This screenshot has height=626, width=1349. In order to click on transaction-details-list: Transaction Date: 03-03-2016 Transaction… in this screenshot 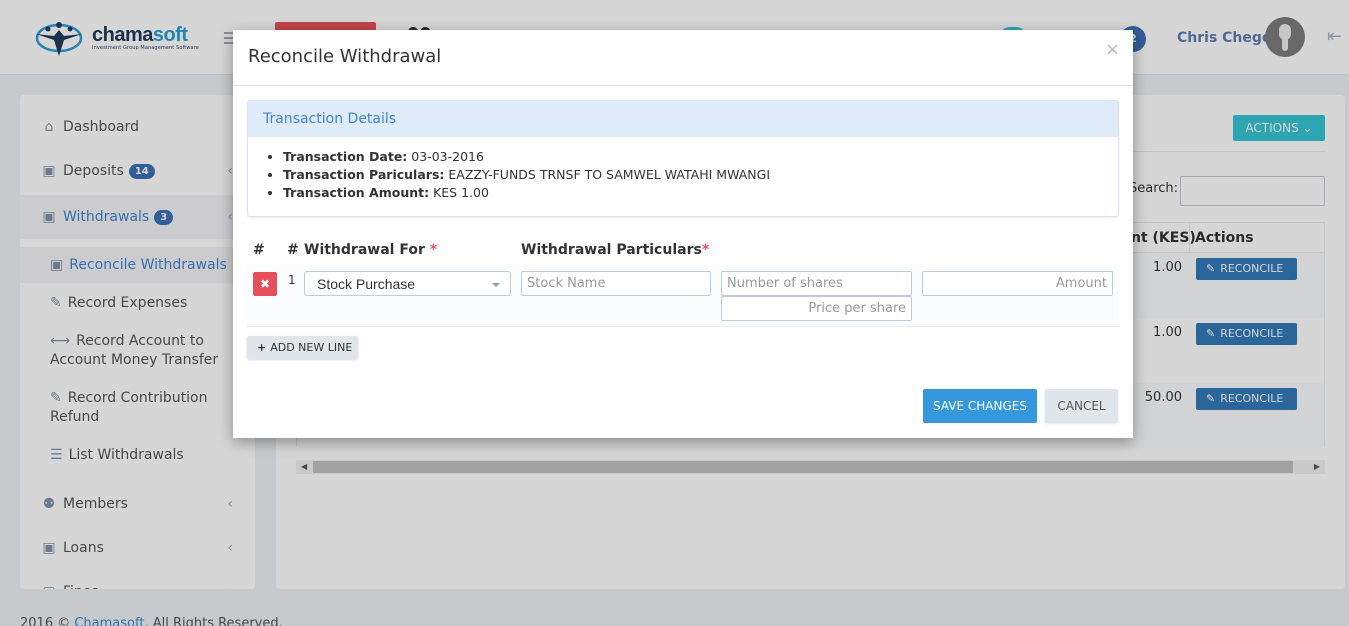, I will do `click(683, 169)`.